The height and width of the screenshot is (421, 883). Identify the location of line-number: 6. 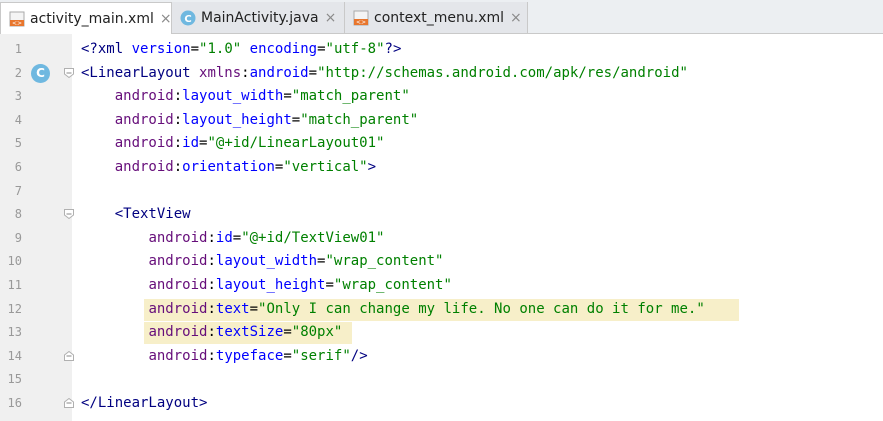
(18, 167).